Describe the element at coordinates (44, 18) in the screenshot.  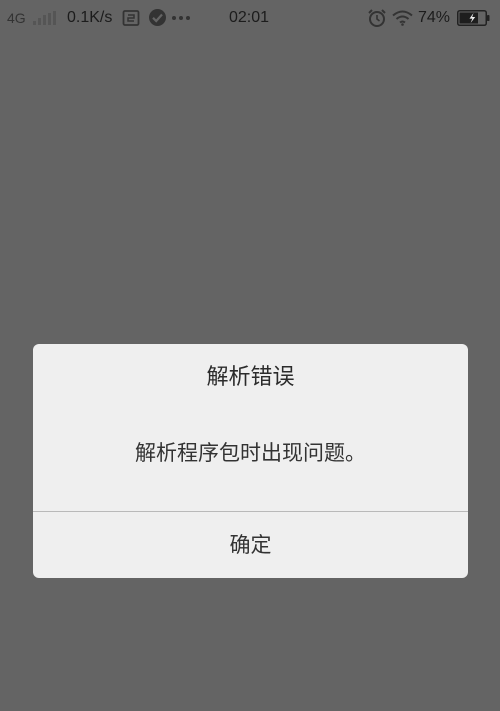
I see `signal-icon` at that location.